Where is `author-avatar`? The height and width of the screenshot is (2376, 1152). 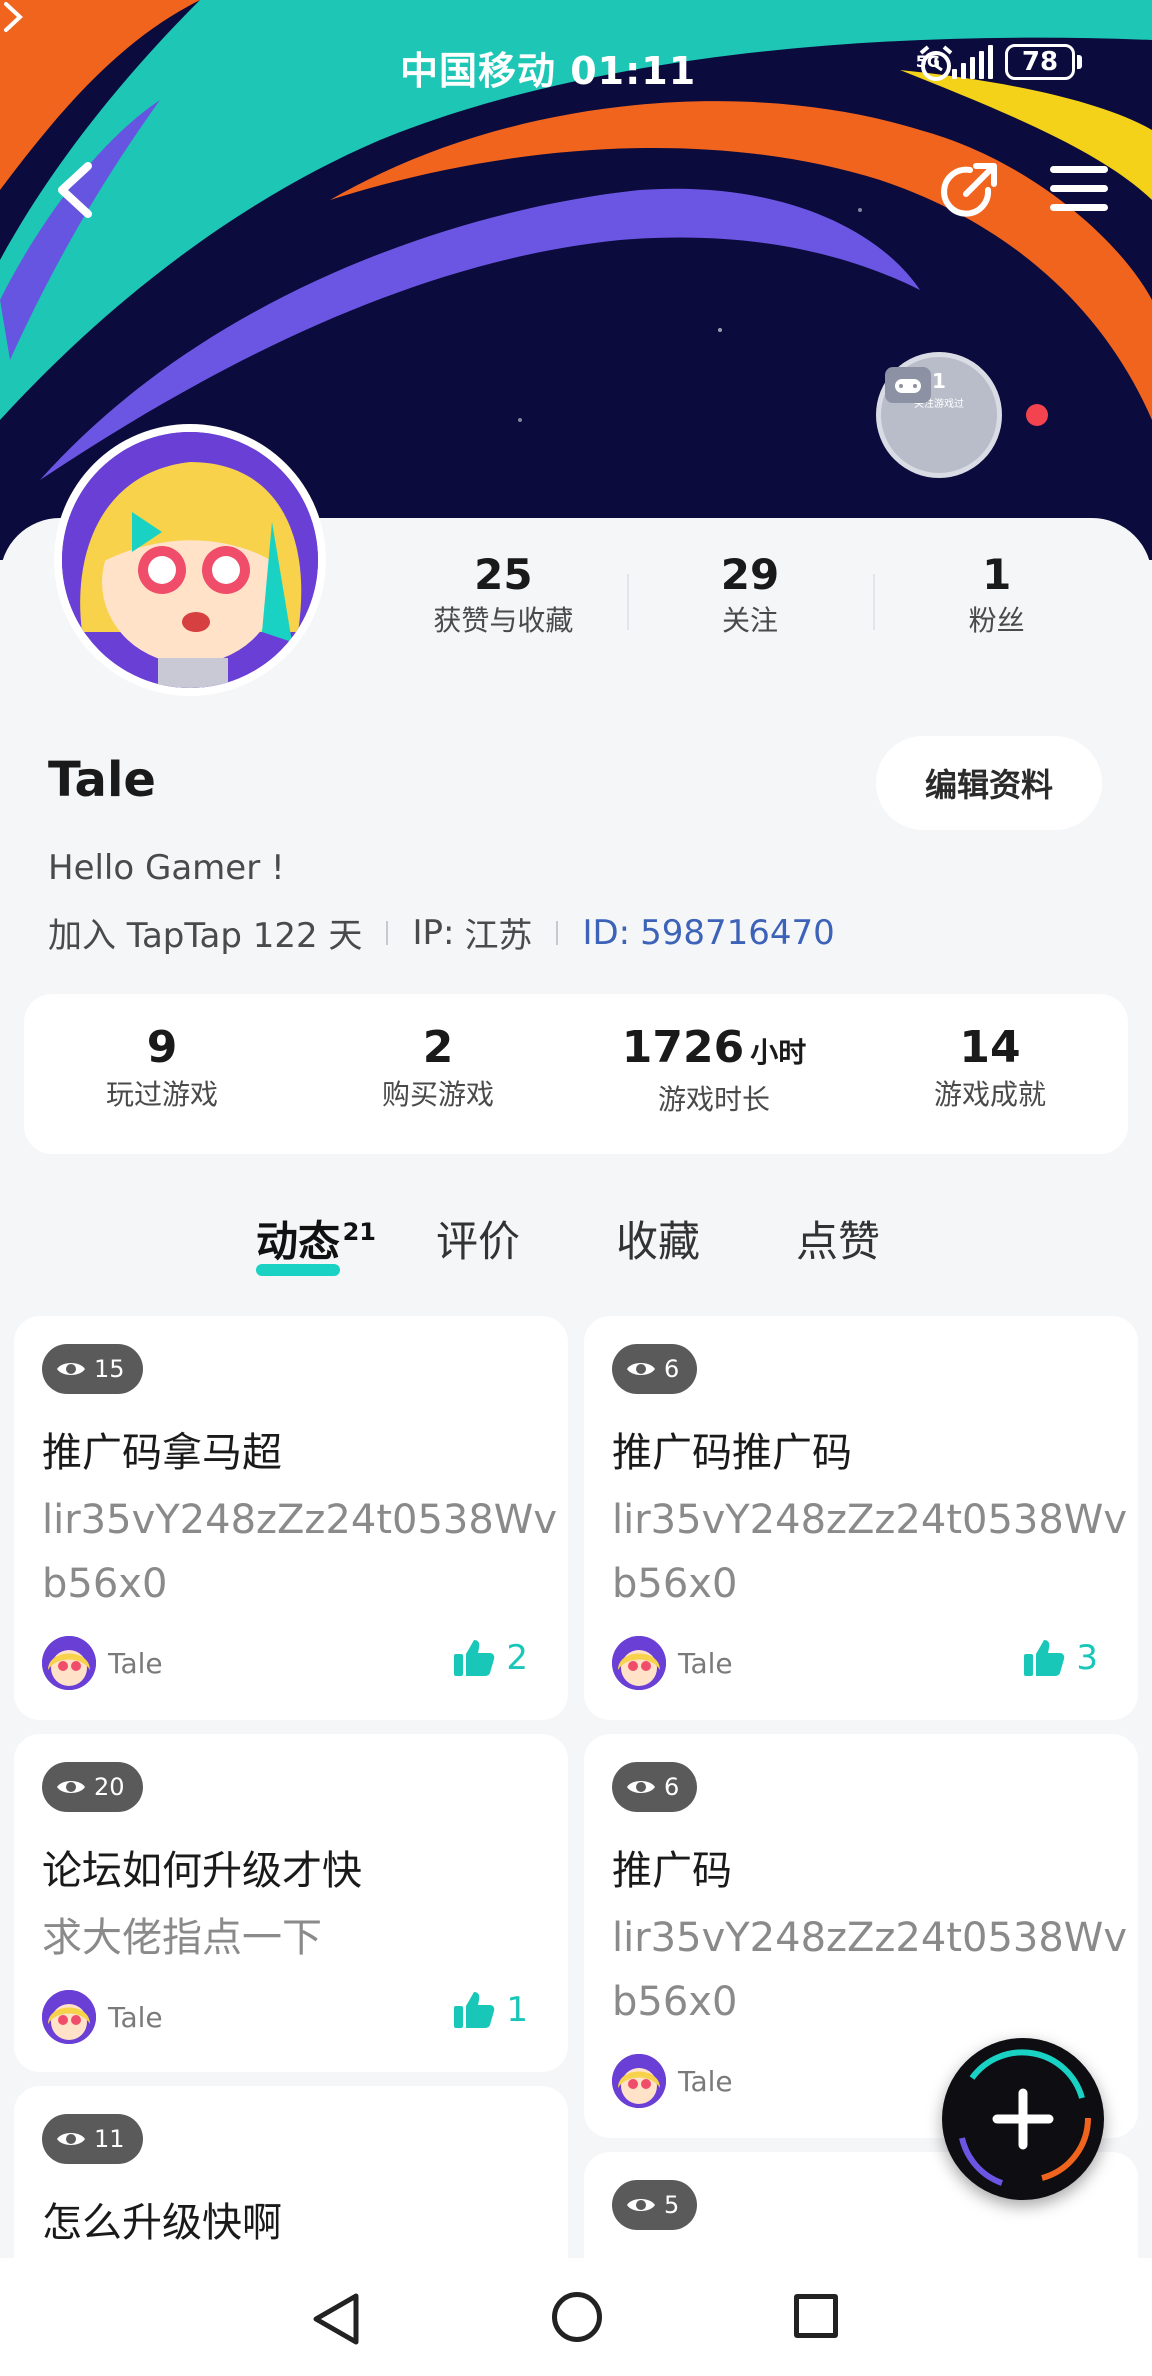 author-avatar is located at coordinates (69, 2017).